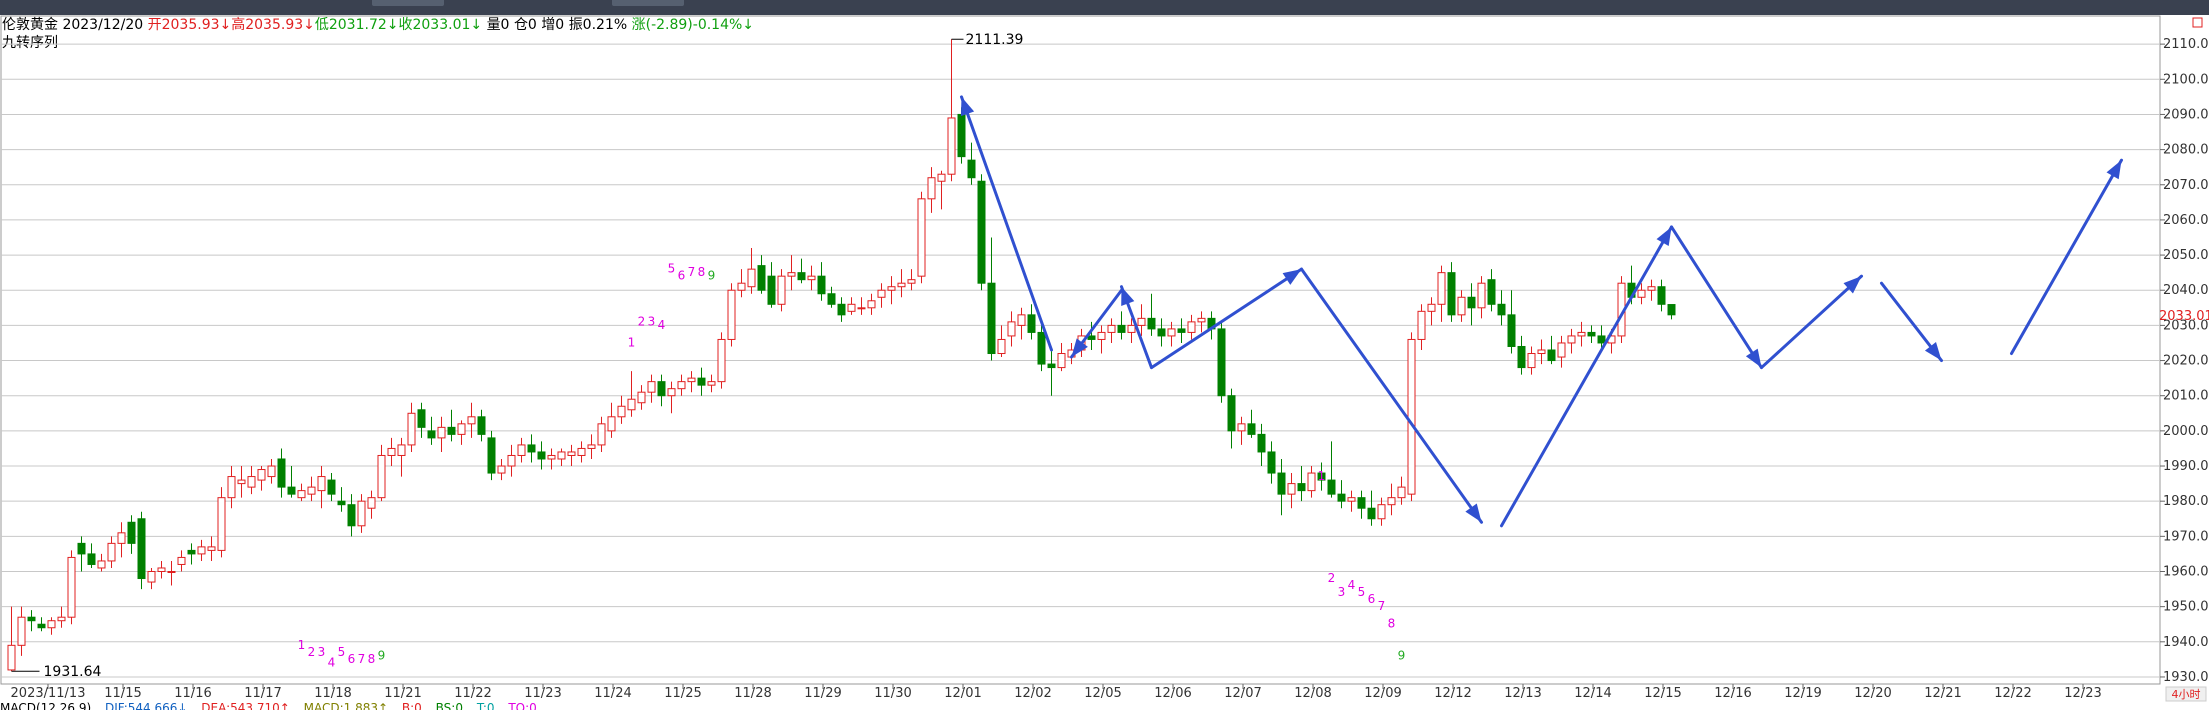  What do you see at coordinates (612, 693) in the screenshot?
I see `x-tick-label: 11/24` at bounding box center [612, 693].